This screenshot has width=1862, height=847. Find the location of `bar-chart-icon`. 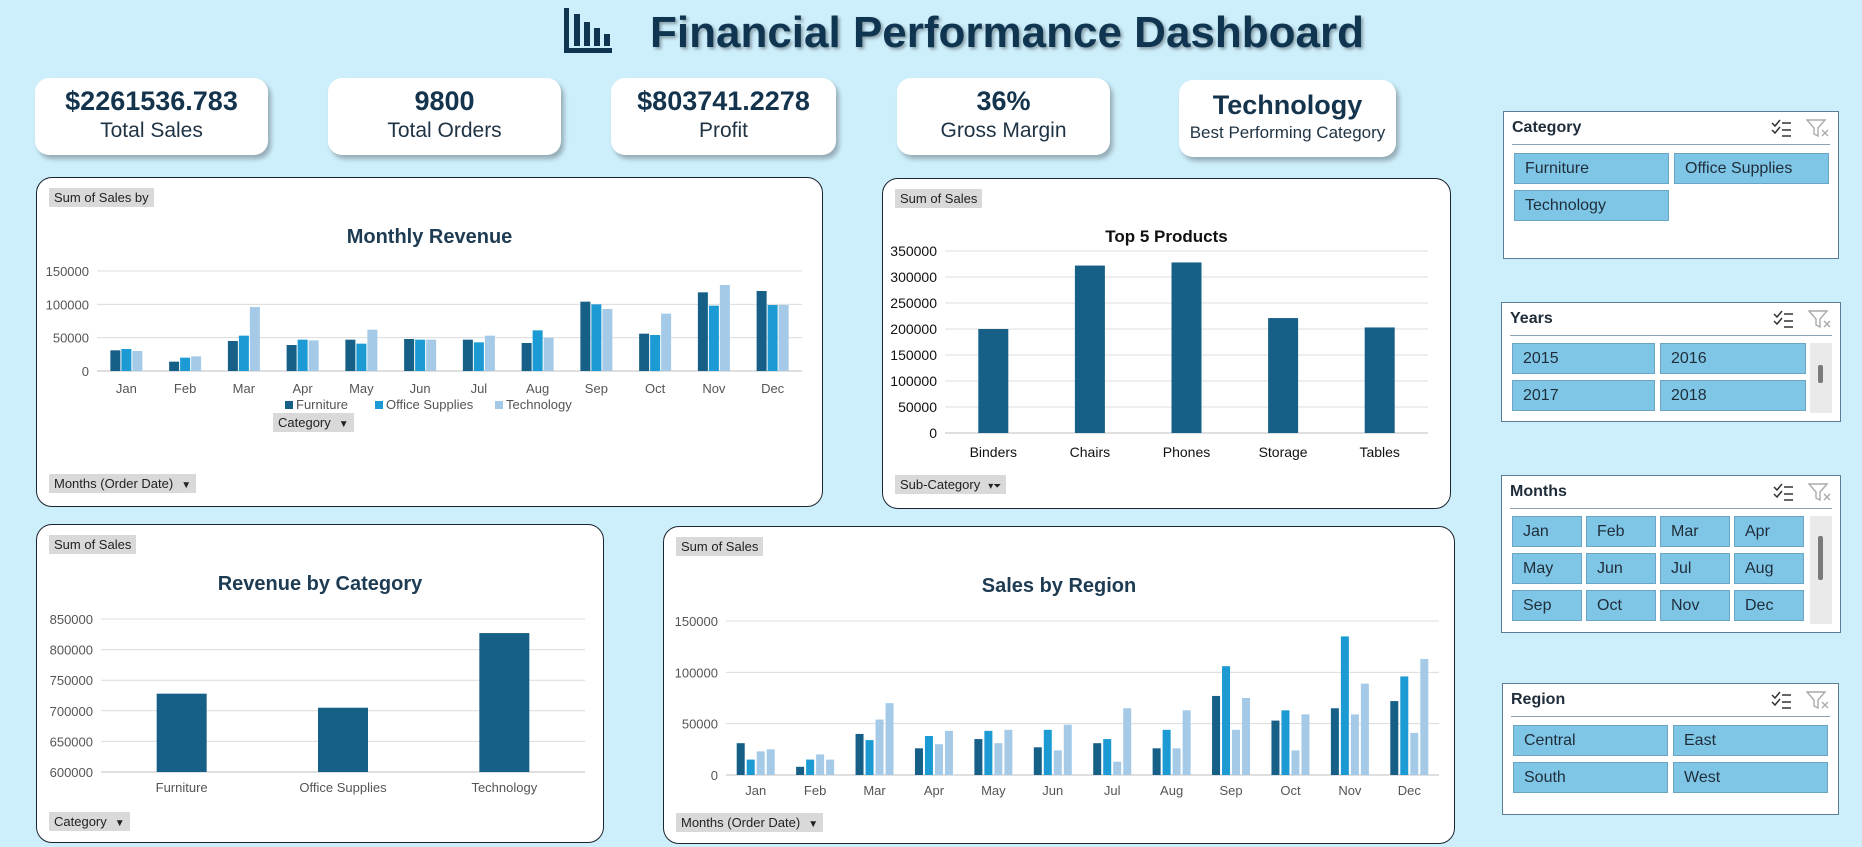

bar-chart-icon is located at coordinates (588, 30).